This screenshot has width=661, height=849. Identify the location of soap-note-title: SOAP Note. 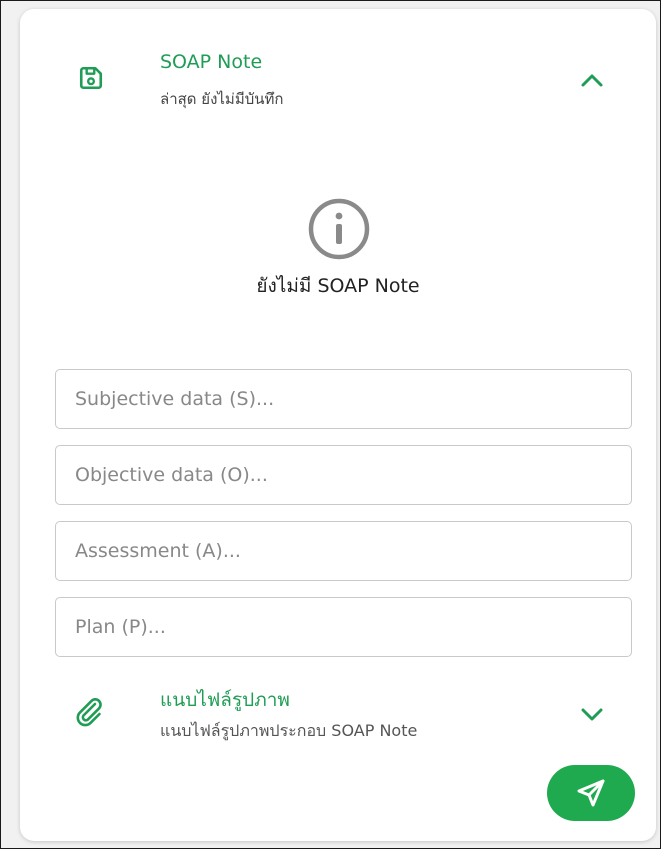
(211, 62).